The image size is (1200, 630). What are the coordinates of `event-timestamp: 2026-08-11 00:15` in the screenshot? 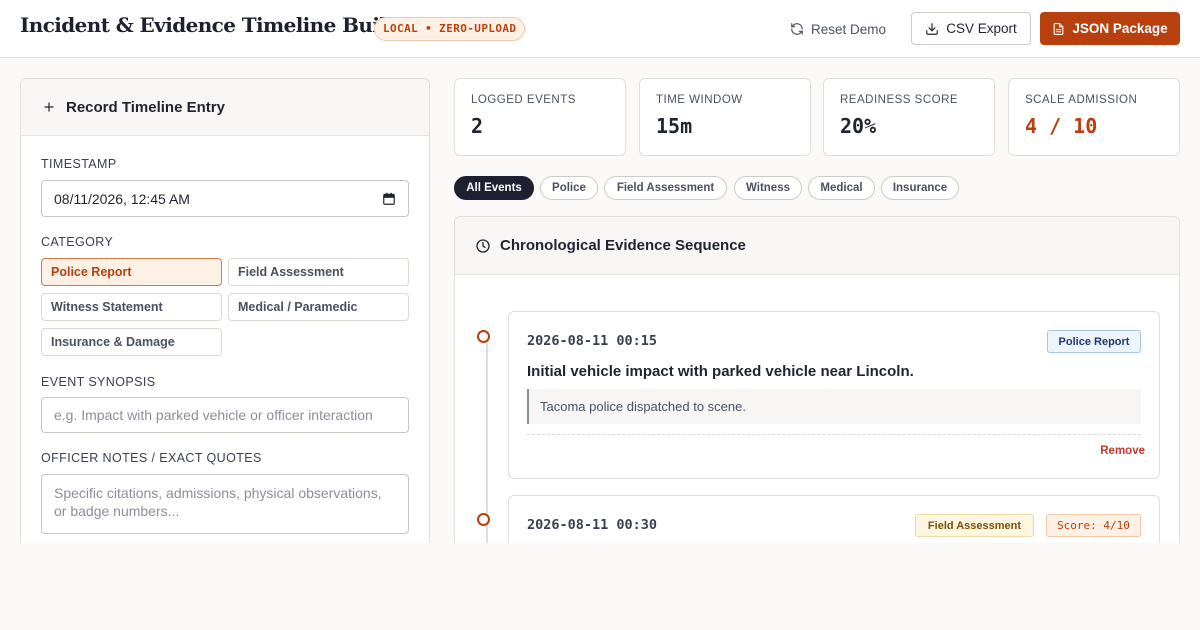 It's located at (592, 341).